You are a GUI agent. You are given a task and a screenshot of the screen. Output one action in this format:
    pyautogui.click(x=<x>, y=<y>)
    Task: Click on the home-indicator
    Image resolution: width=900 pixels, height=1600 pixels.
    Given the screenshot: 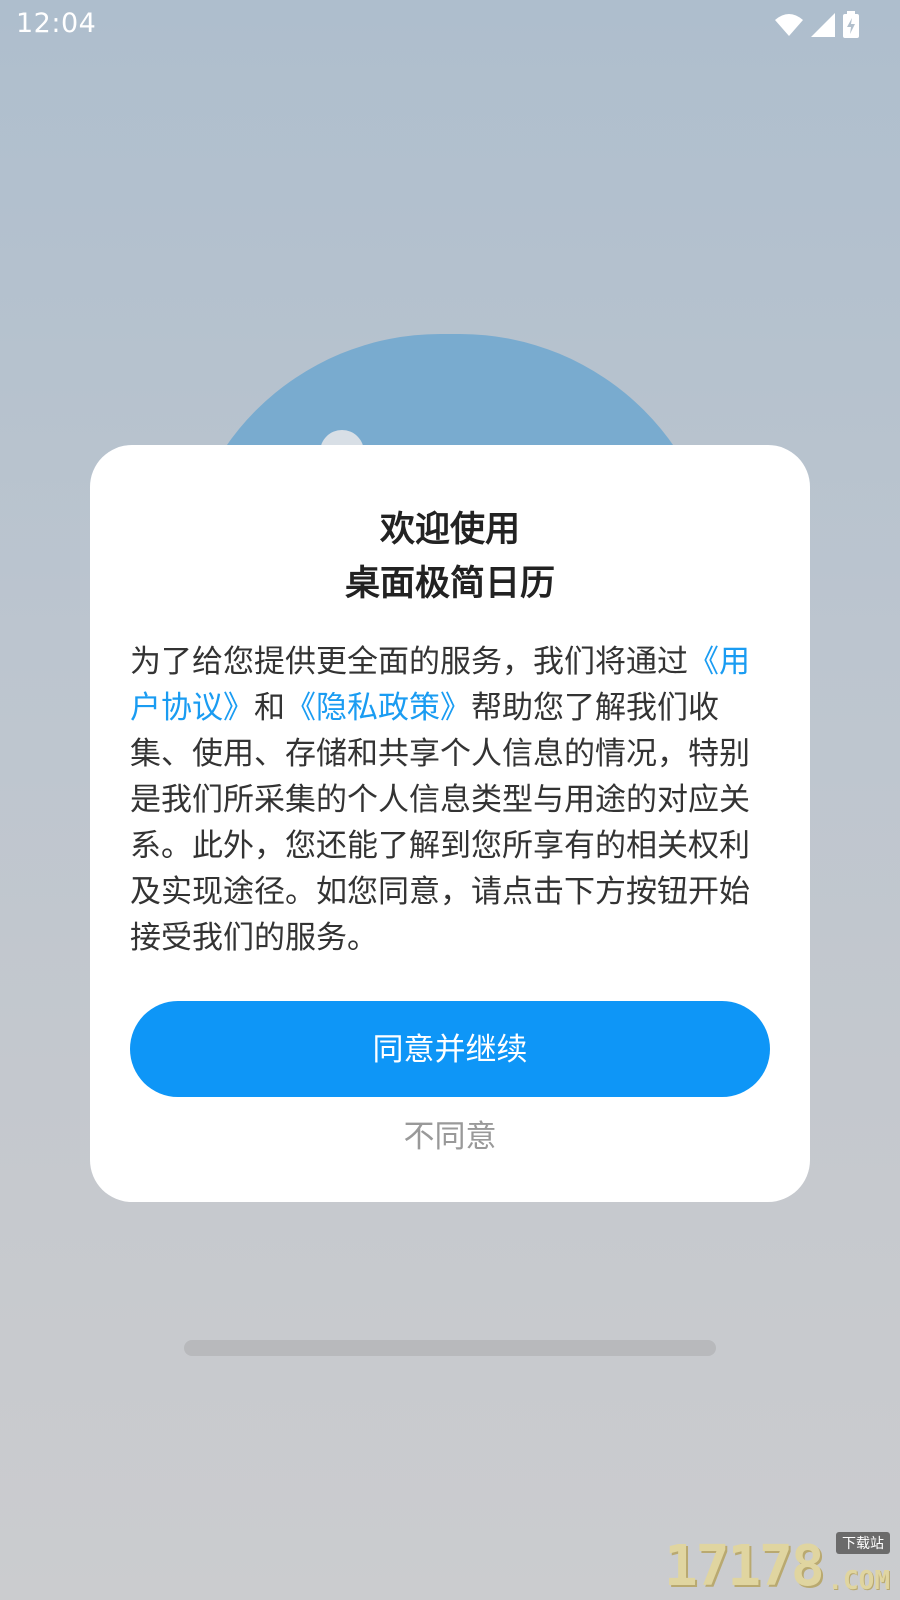 What is the action you would take?
    pyautogui.click(x=450, y=1348)
    